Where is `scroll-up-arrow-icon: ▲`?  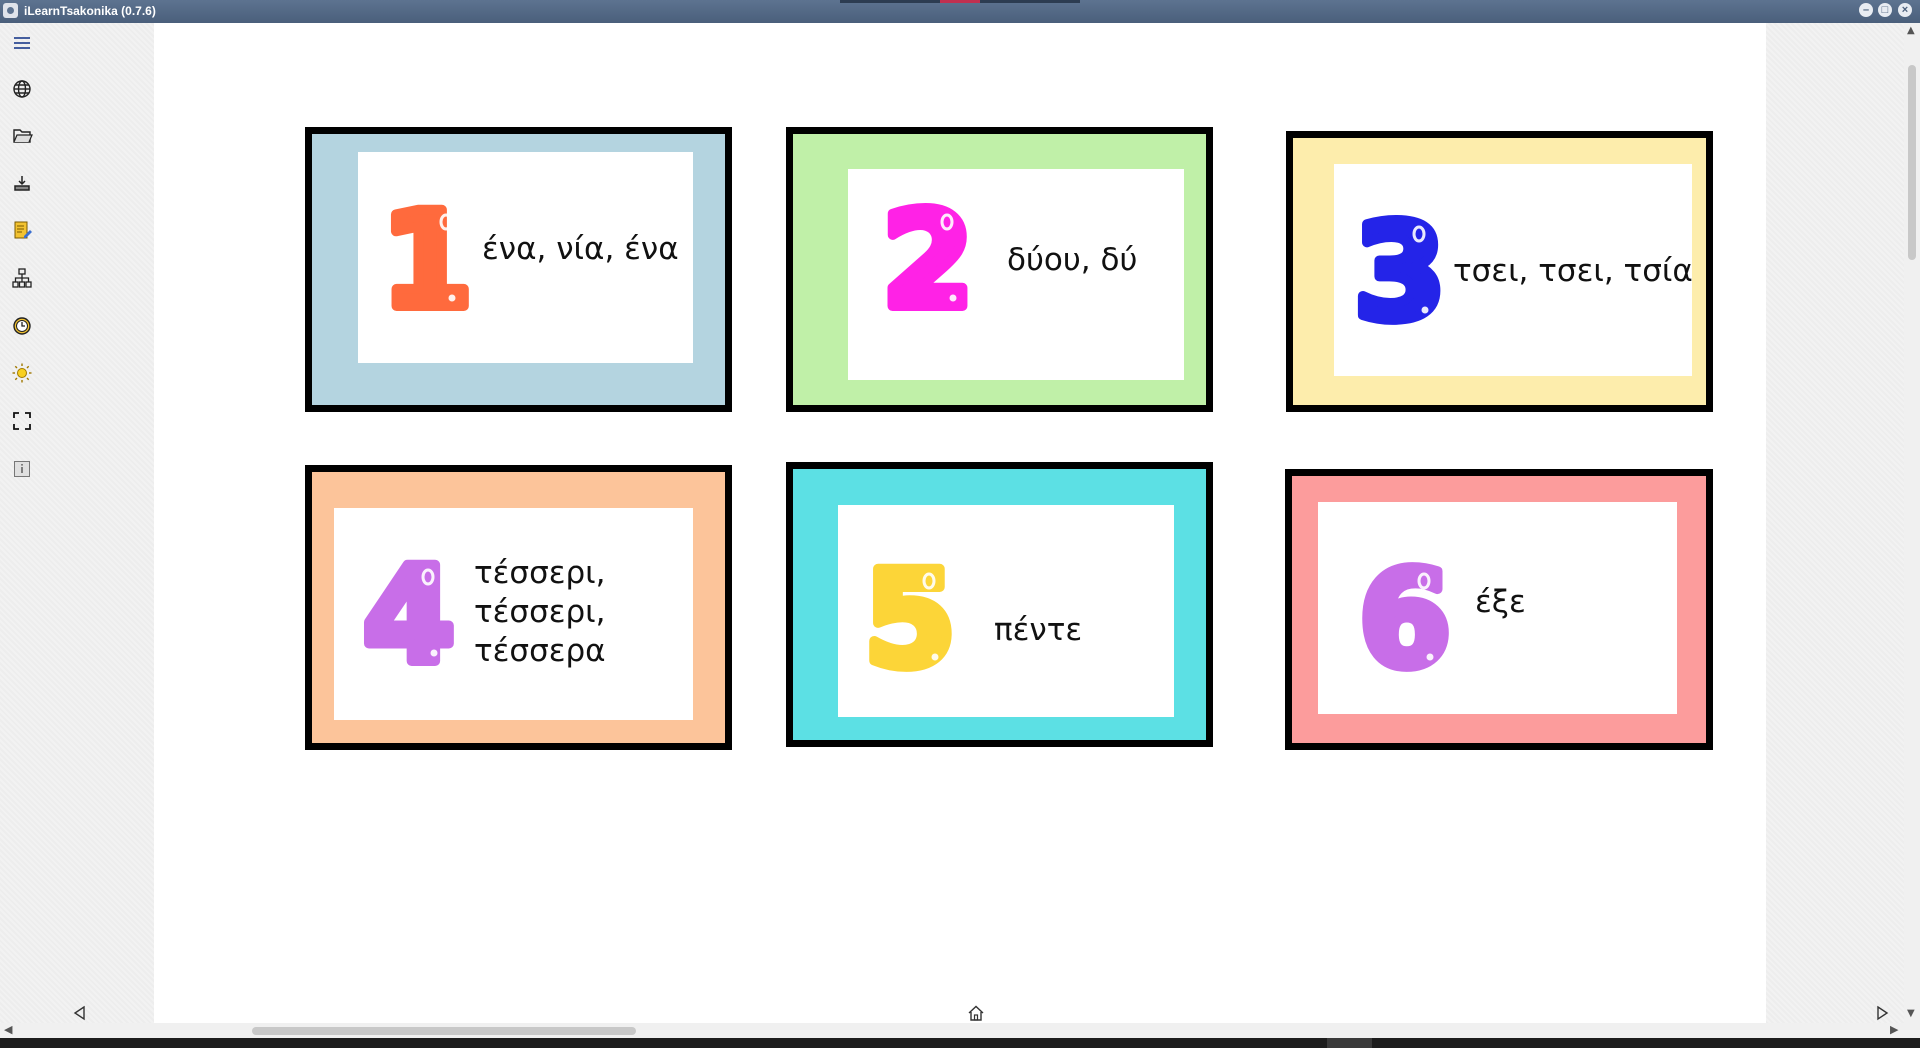 scroll-up-arrow-icon: ▲ is located at coordinates (1911, 30).